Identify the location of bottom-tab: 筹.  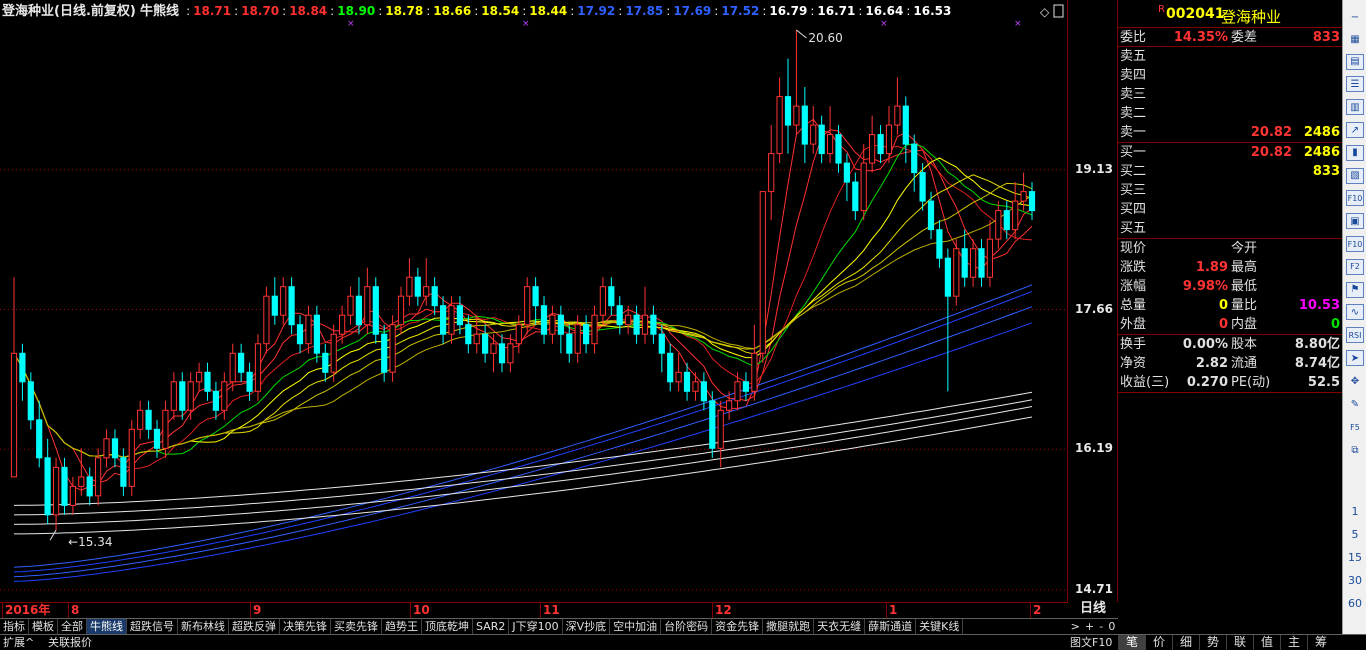
(1320, 642).